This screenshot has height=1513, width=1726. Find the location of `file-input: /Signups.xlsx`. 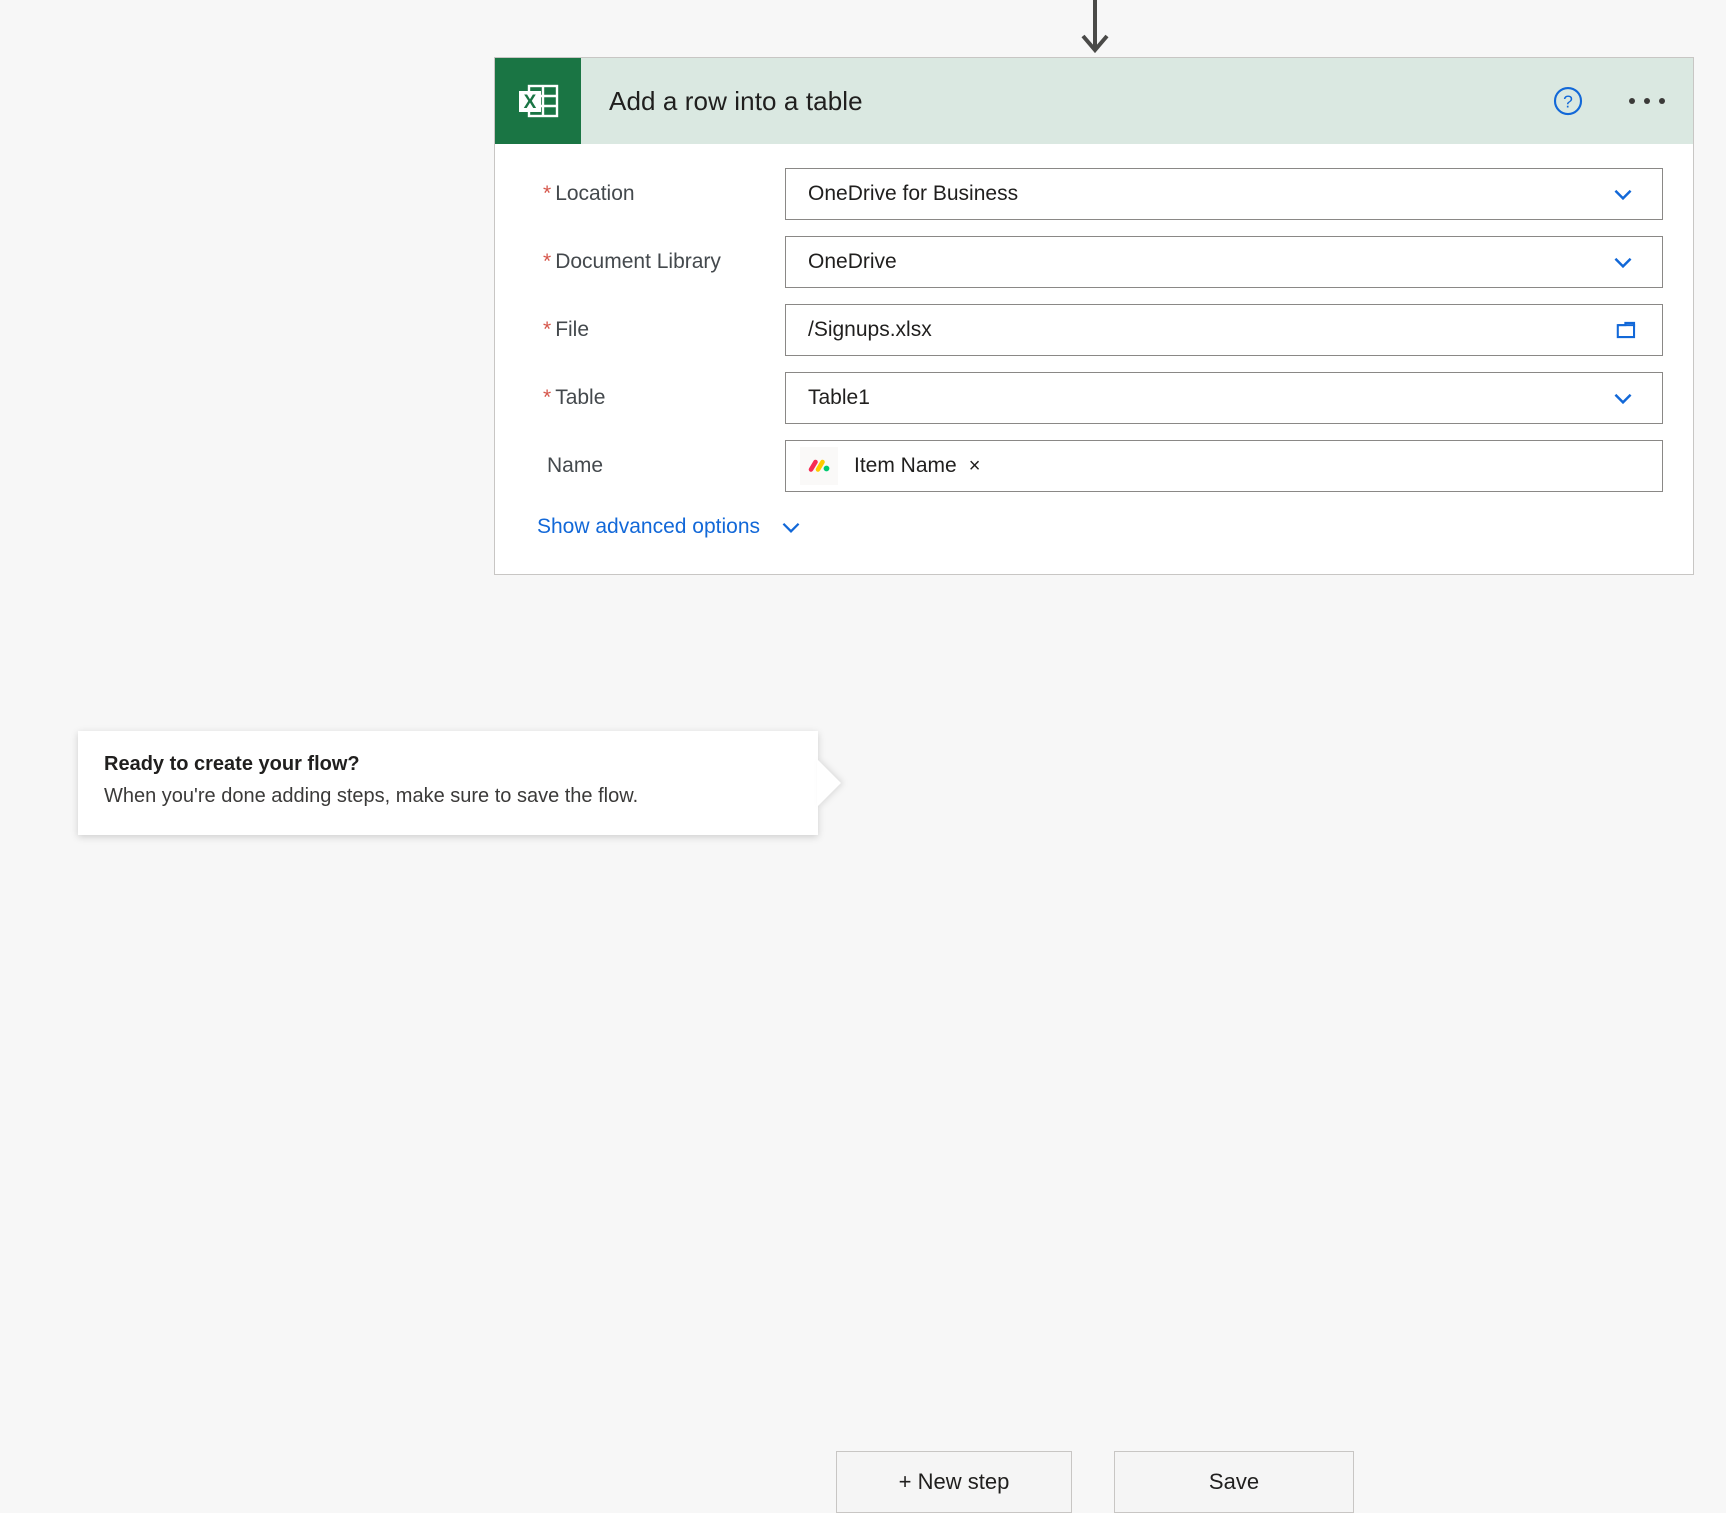

file-input: /Signups.xlsx is located at coordinates (1224, 330).